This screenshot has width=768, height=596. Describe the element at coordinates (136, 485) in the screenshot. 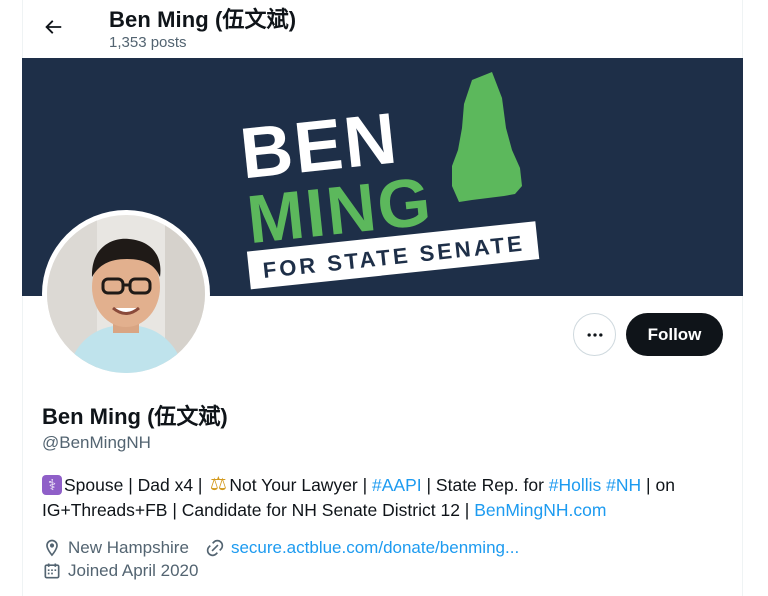

I see `bio-text: Spouse | Dad x4 |` at that location.